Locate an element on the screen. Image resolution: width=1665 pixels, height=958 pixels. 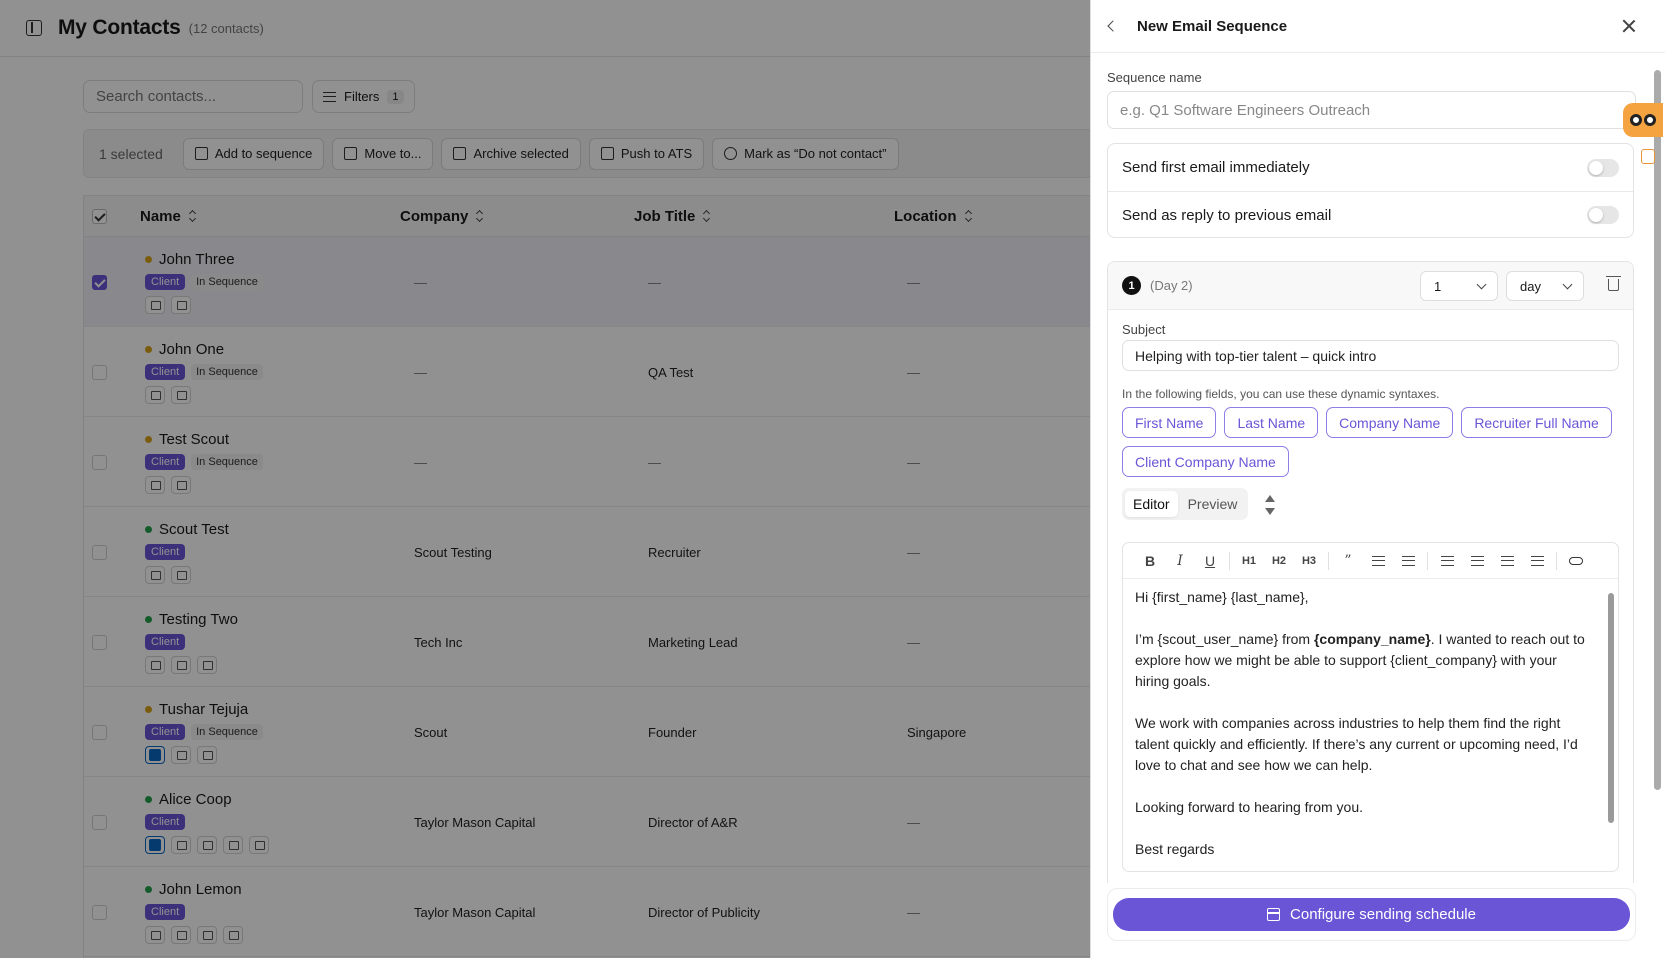
immediate-label: Send first email immediately is located at coordinates (1216, 167).